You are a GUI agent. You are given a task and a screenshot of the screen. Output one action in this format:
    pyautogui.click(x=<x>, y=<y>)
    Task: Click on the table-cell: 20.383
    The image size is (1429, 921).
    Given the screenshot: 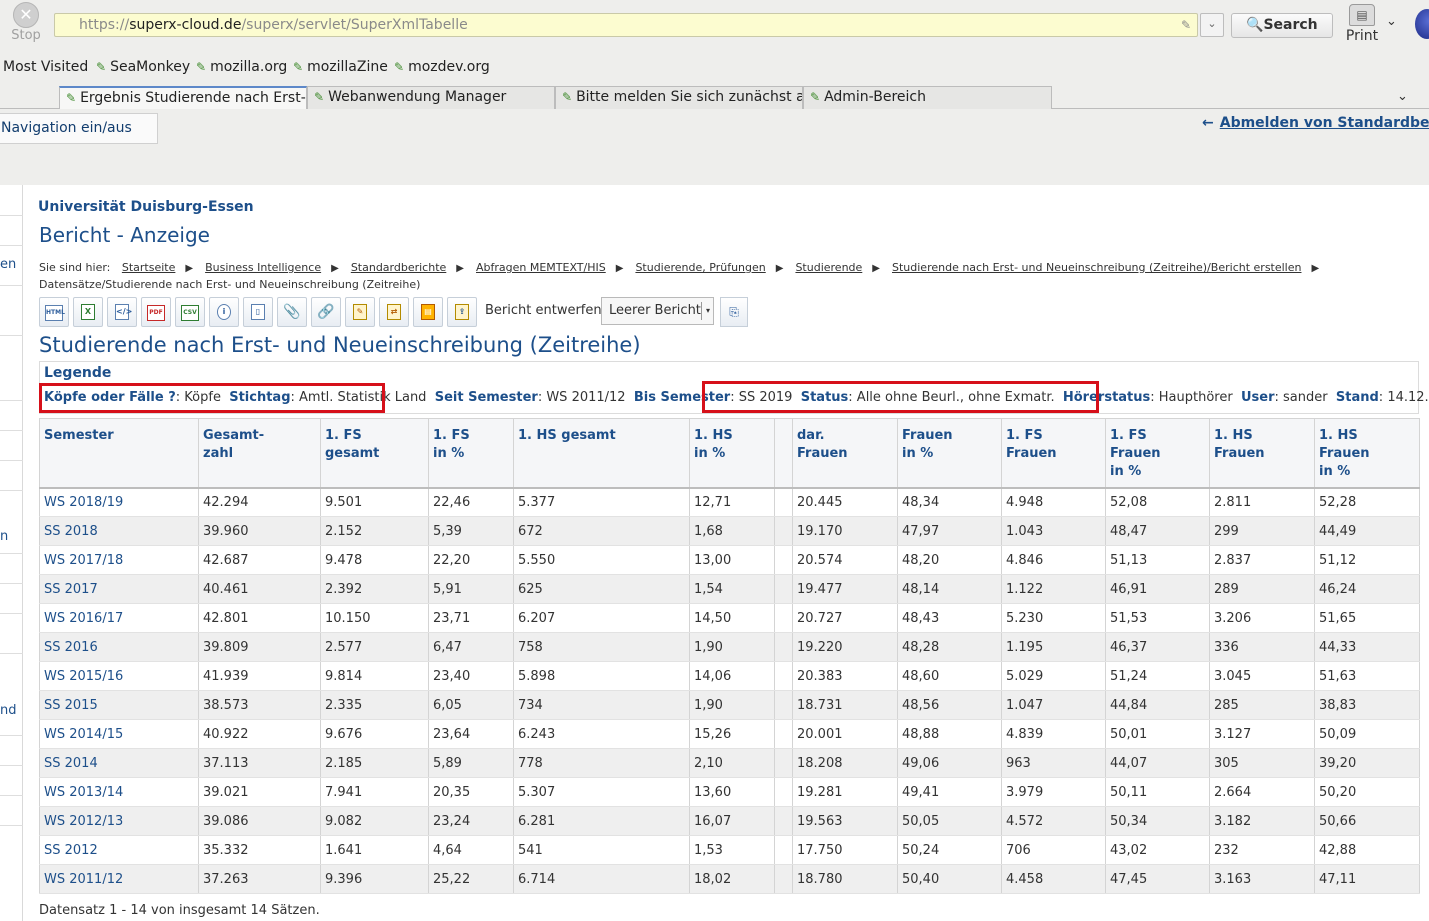 What is the action you would take?
    pyautogui.click(x=845, y=676)
    